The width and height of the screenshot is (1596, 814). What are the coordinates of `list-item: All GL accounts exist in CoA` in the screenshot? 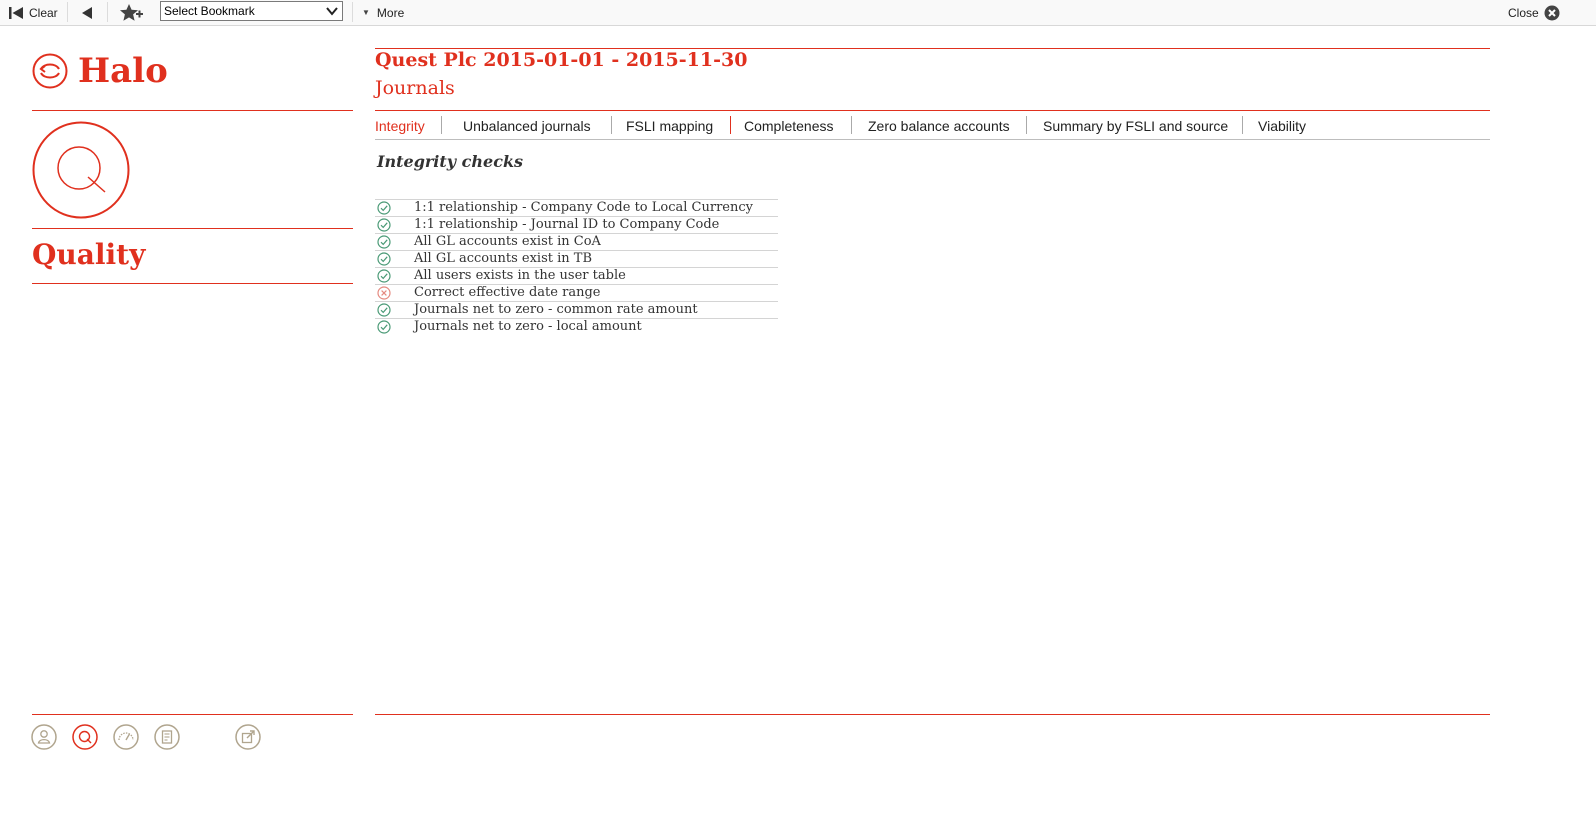 It's located at (576, 242).